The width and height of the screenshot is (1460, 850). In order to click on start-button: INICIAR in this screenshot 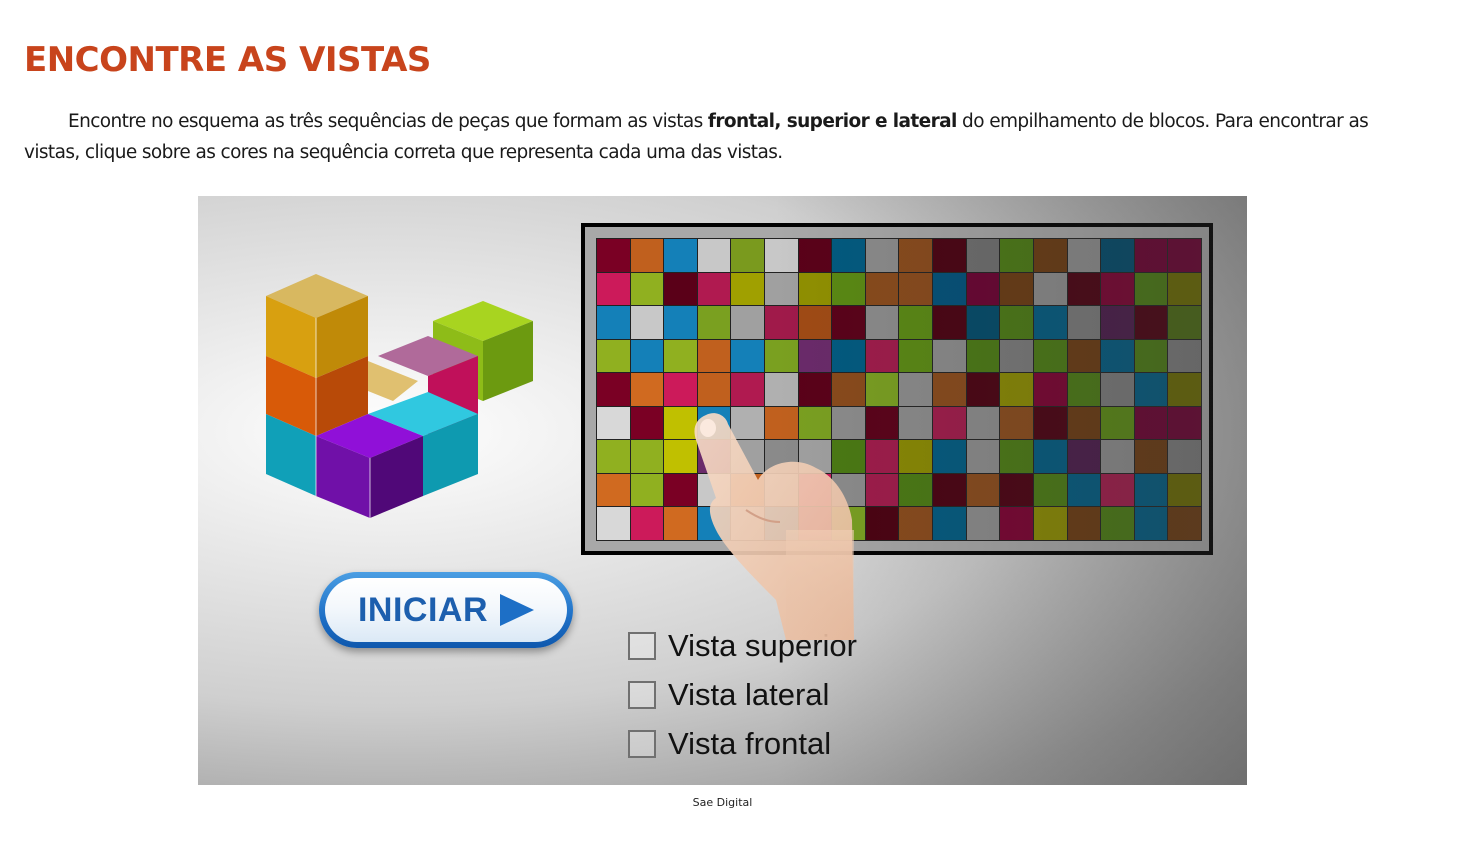, I will do `click(446, 610)`.